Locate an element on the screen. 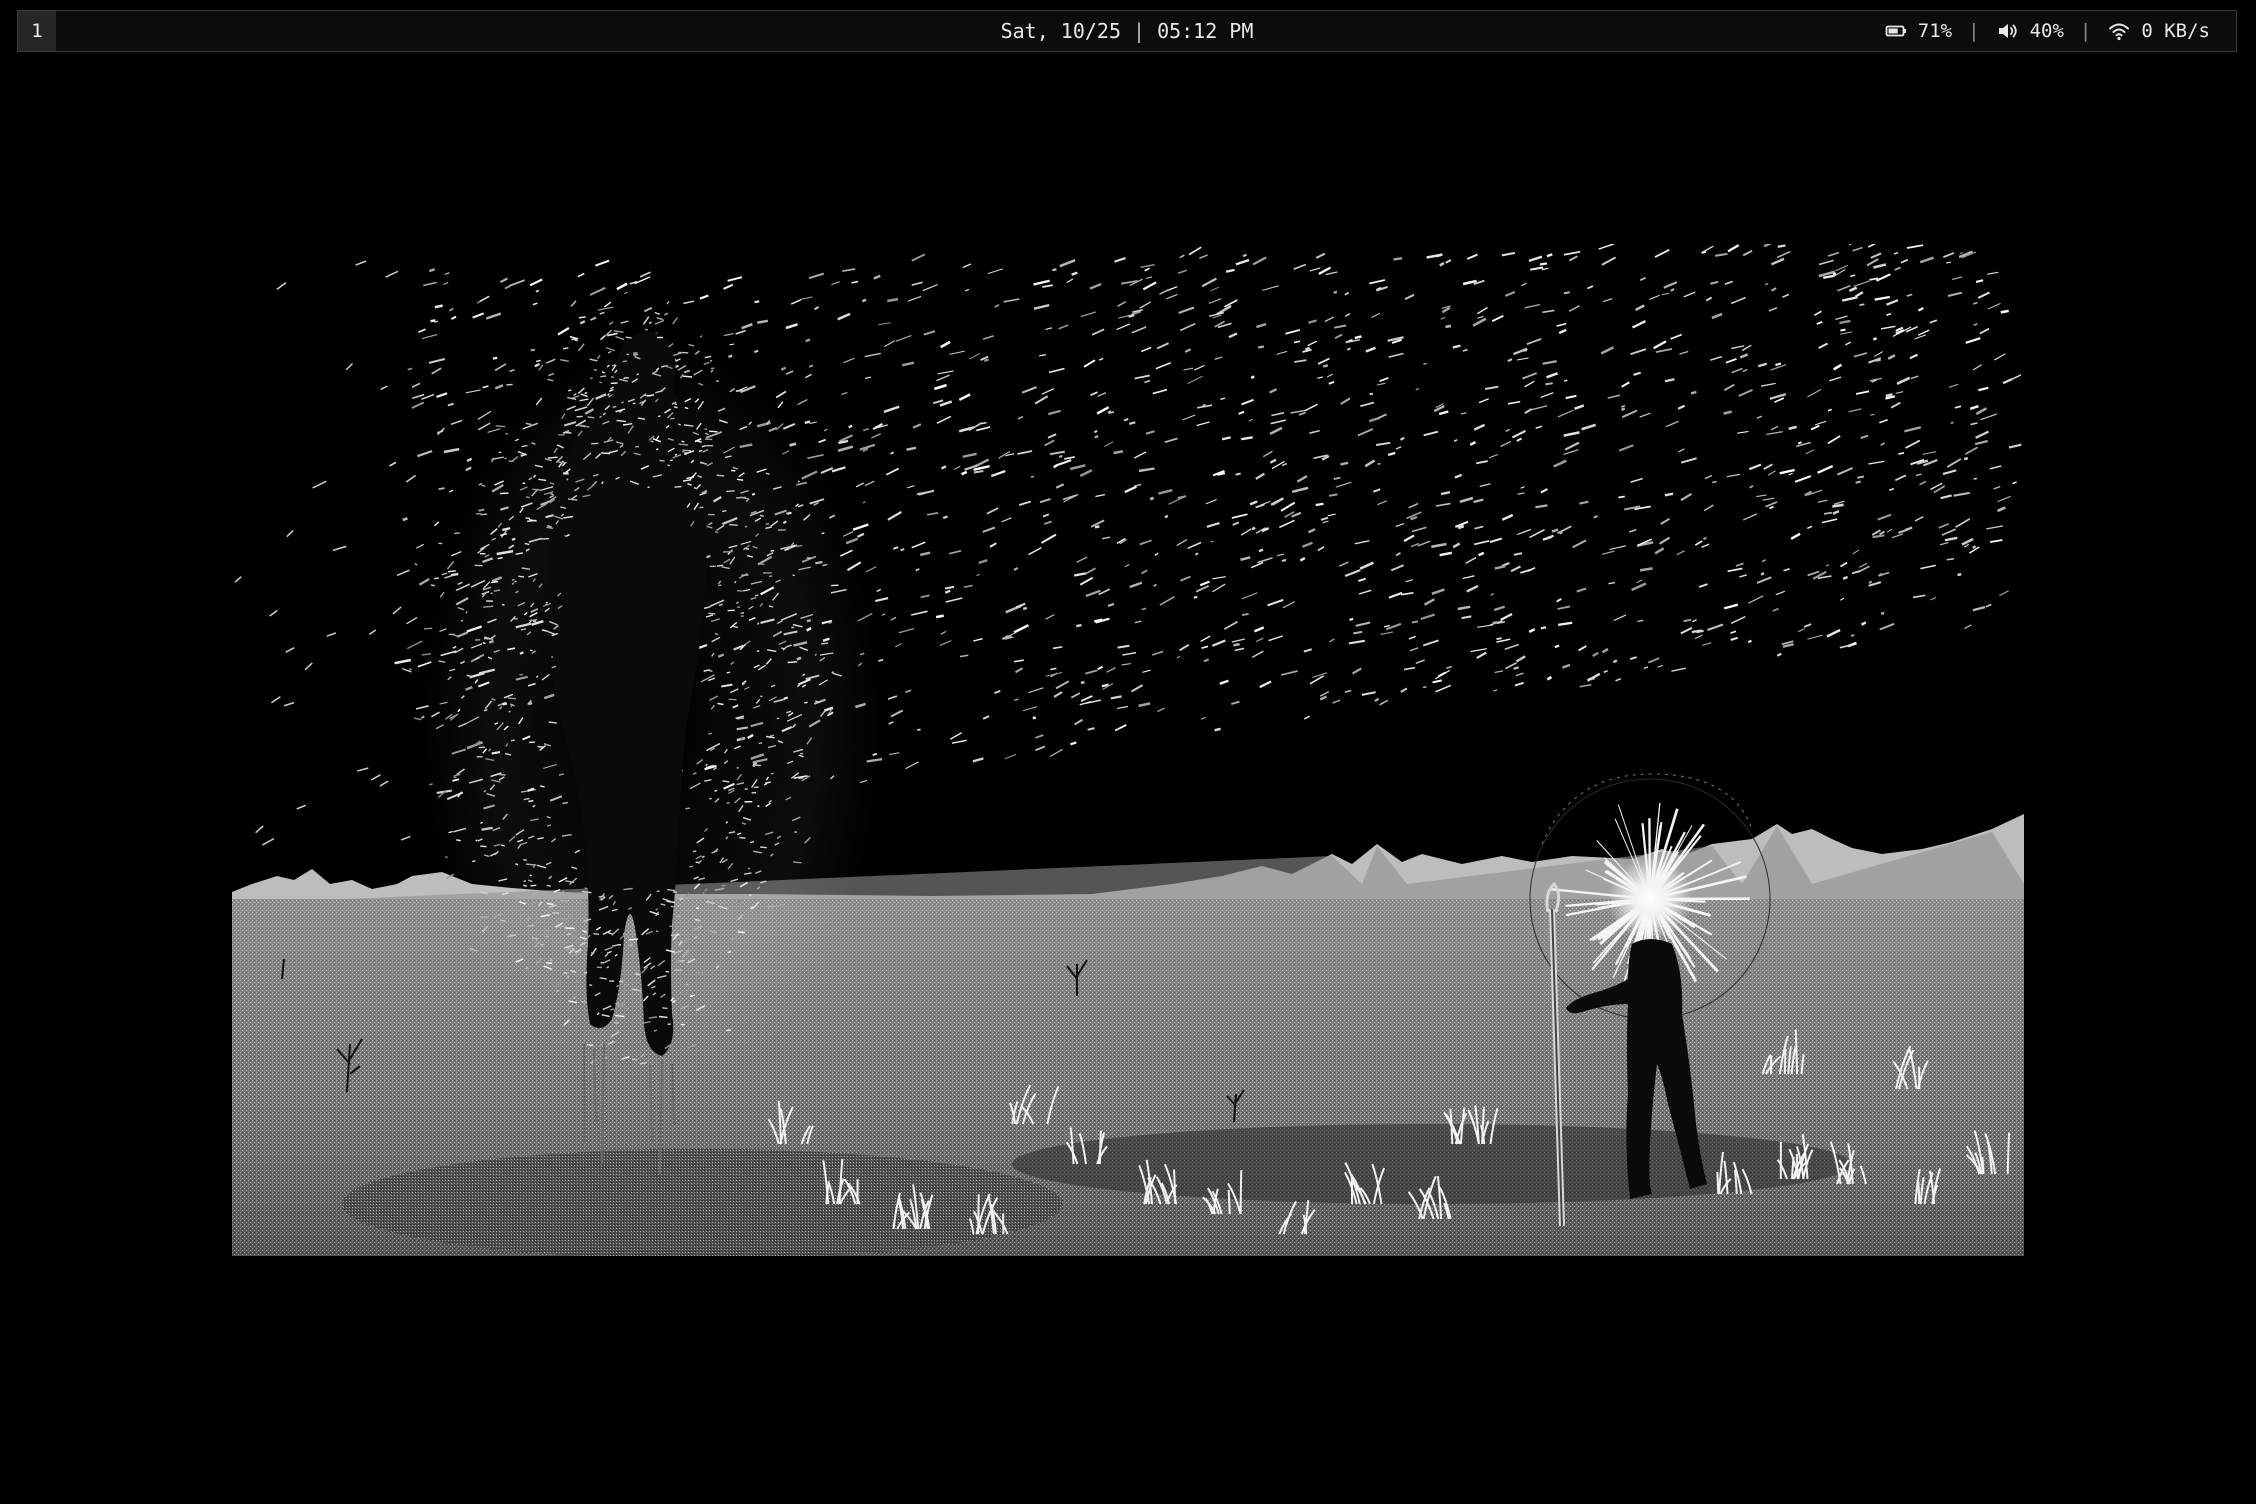 Image resolution: width=2256 pixels, height=1504 pixels. volume-value: 40% is located at coordinates (2046, 31).